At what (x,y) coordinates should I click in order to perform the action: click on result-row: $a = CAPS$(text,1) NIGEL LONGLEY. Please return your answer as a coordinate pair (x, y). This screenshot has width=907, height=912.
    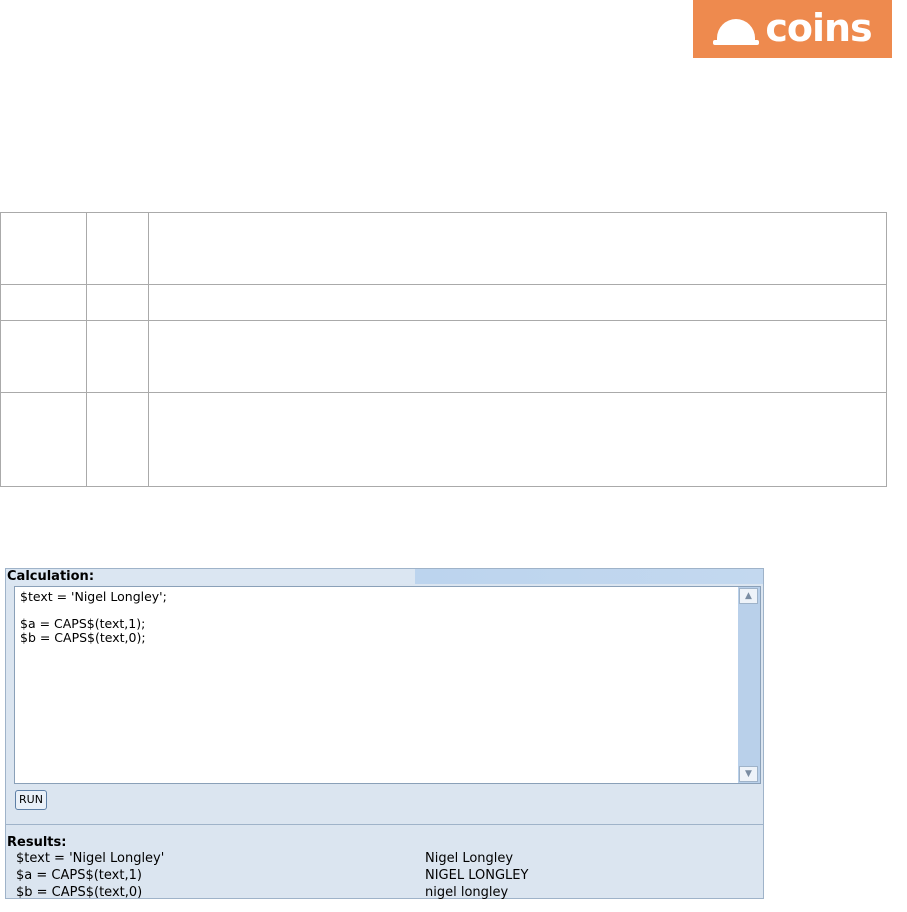
    Looking at the image, I should click on (386, 875).